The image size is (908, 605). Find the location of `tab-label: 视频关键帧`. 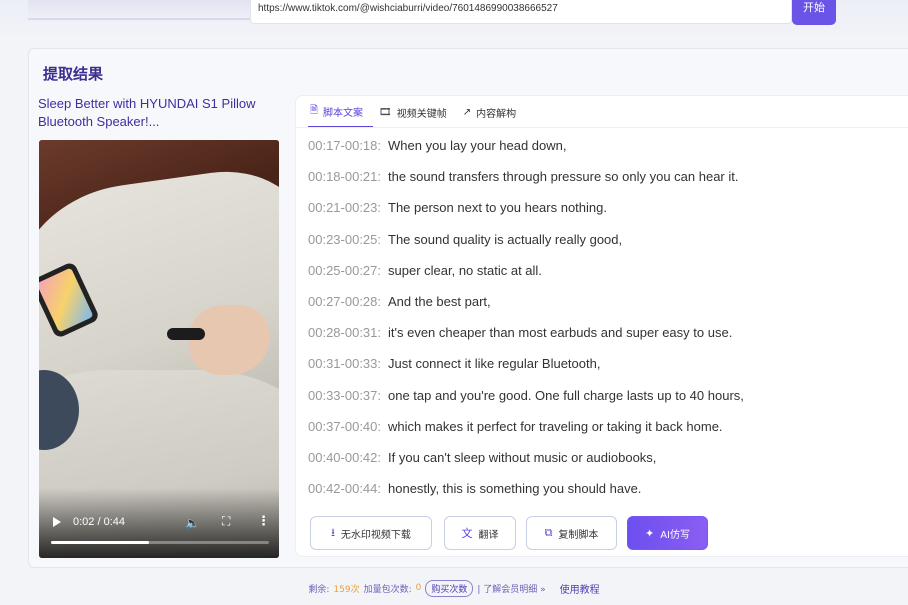

tab-label: 视频关键帧 is located at coordinates (421, 114).